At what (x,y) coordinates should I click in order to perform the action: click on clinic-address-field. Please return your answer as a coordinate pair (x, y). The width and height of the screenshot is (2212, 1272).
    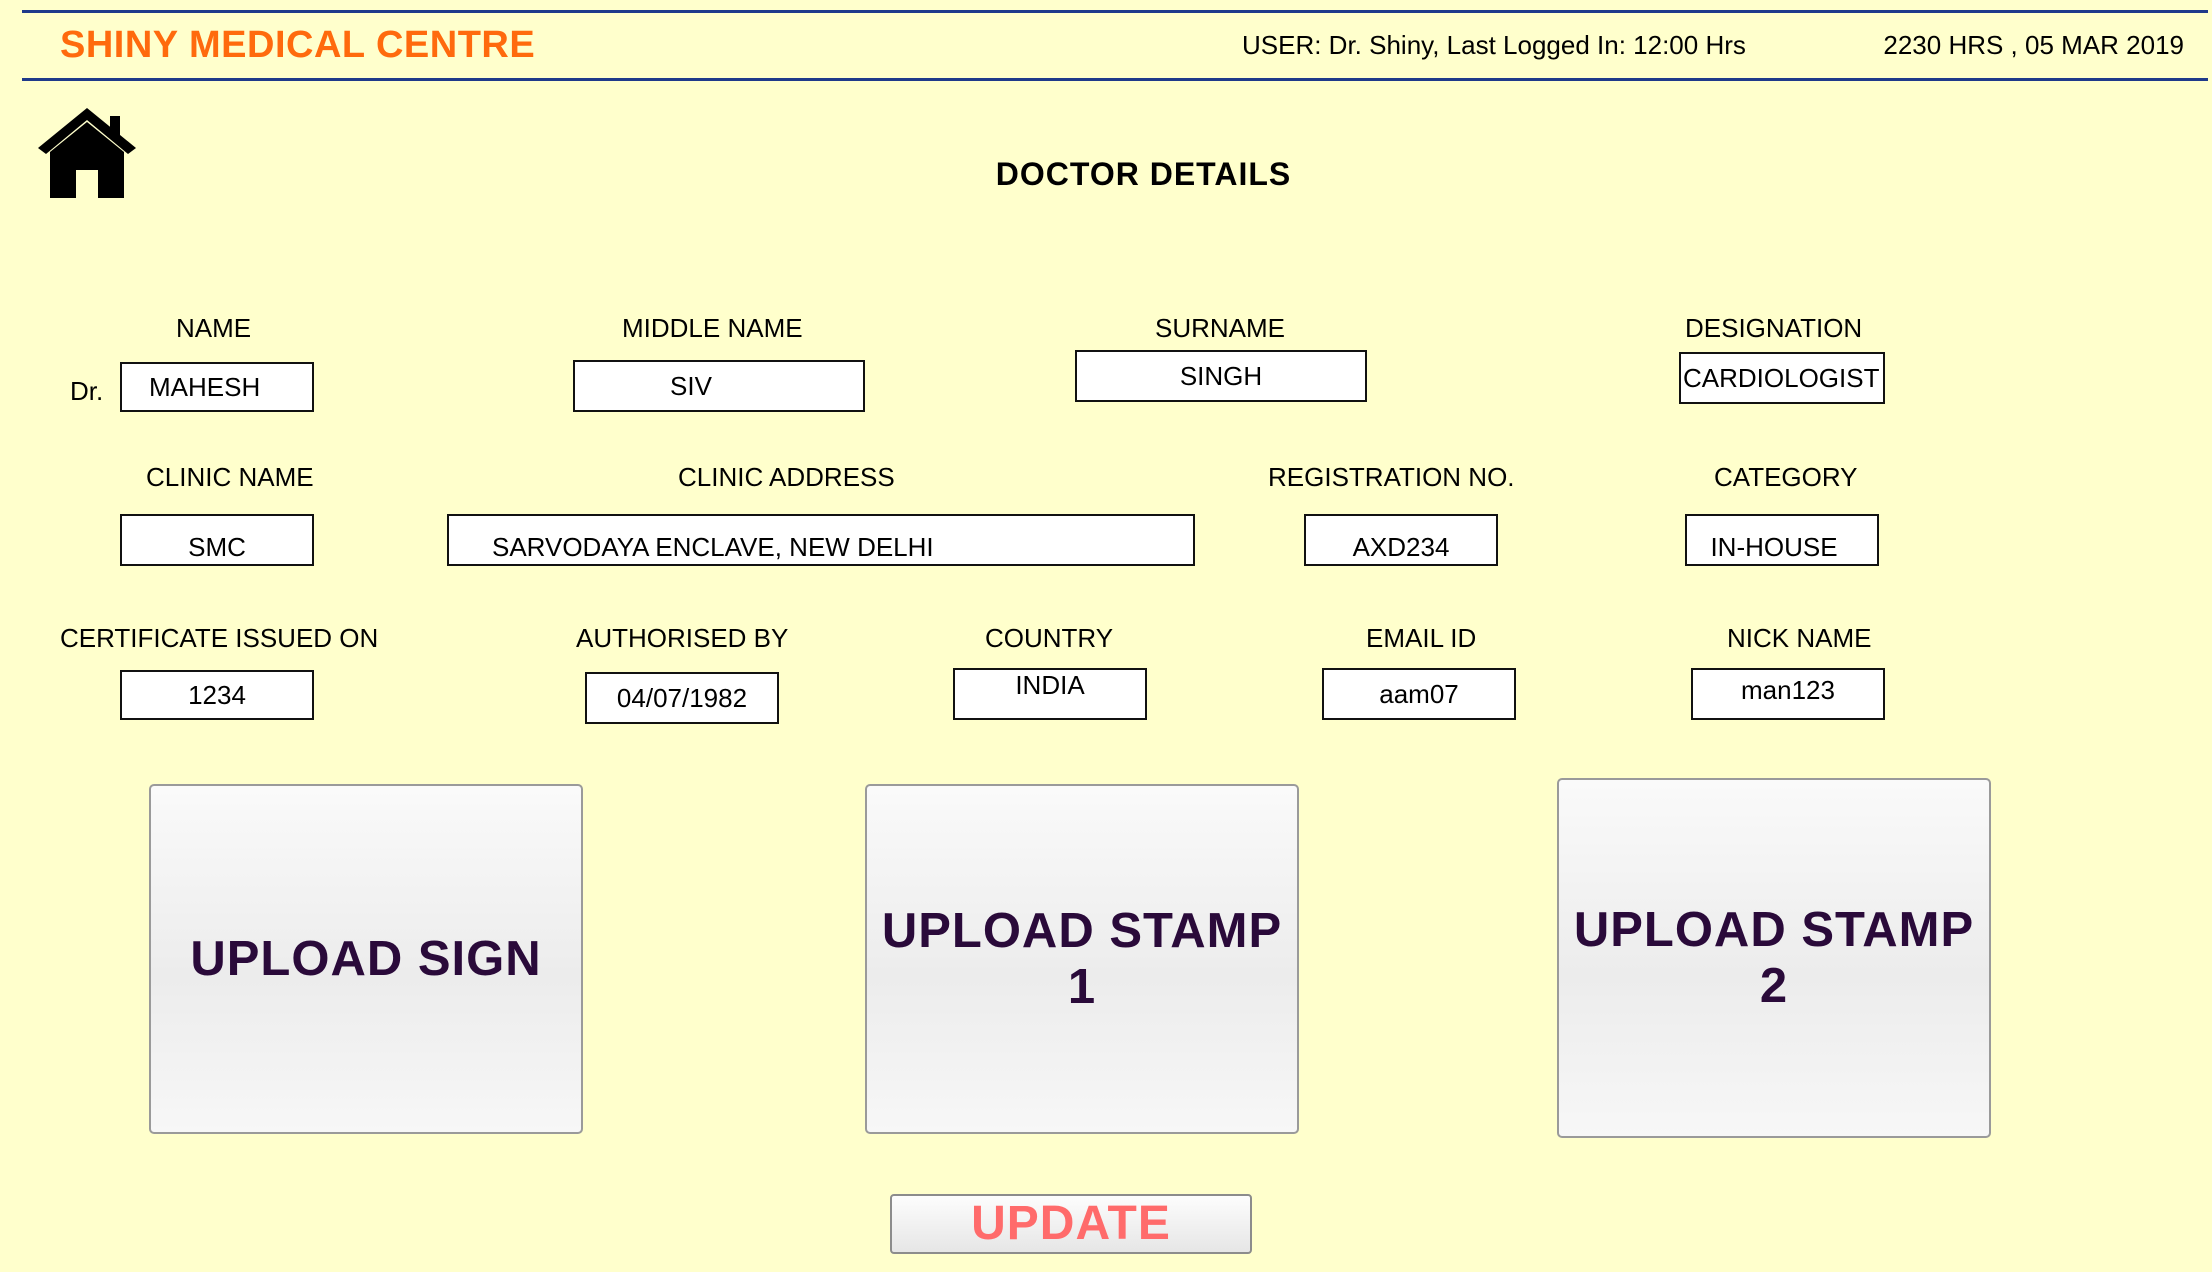
    Looking at the image, I should click on (821, 540).